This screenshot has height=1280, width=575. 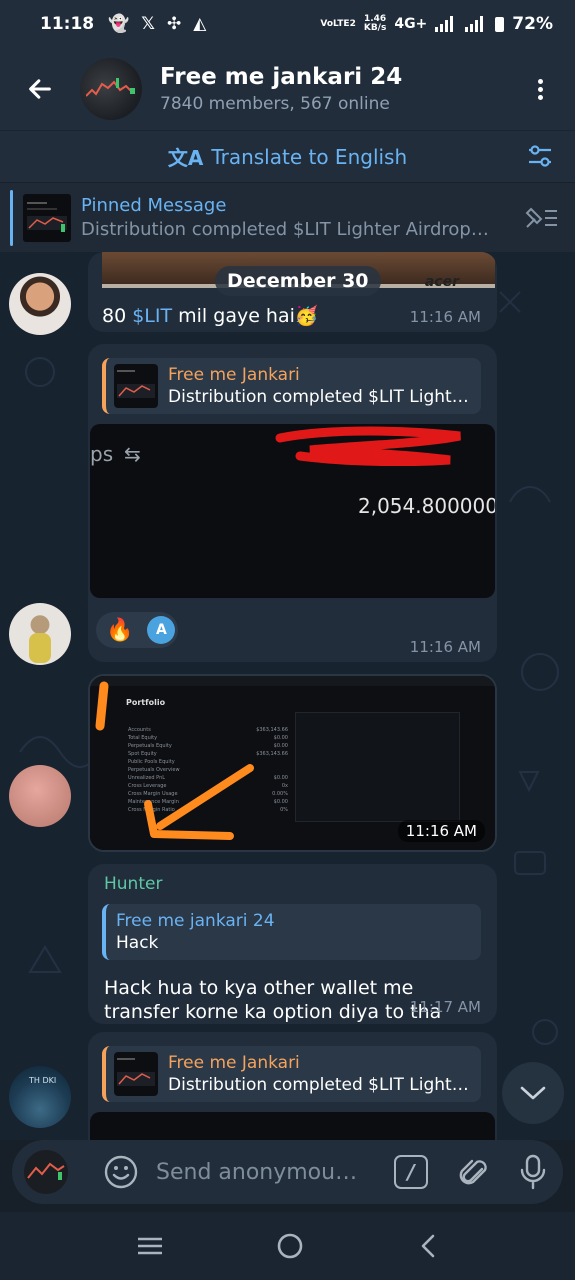 What do you see at coordinates (102, 454) in the screenshot?
I see `photo-label: ps` at bounding box center [102, 454].